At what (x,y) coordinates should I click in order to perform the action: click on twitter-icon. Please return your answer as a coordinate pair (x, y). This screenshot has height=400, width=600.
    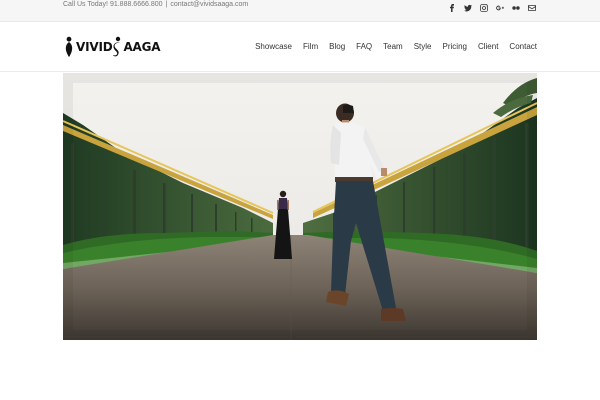
    Looking at the image, I should click on (468, 8).